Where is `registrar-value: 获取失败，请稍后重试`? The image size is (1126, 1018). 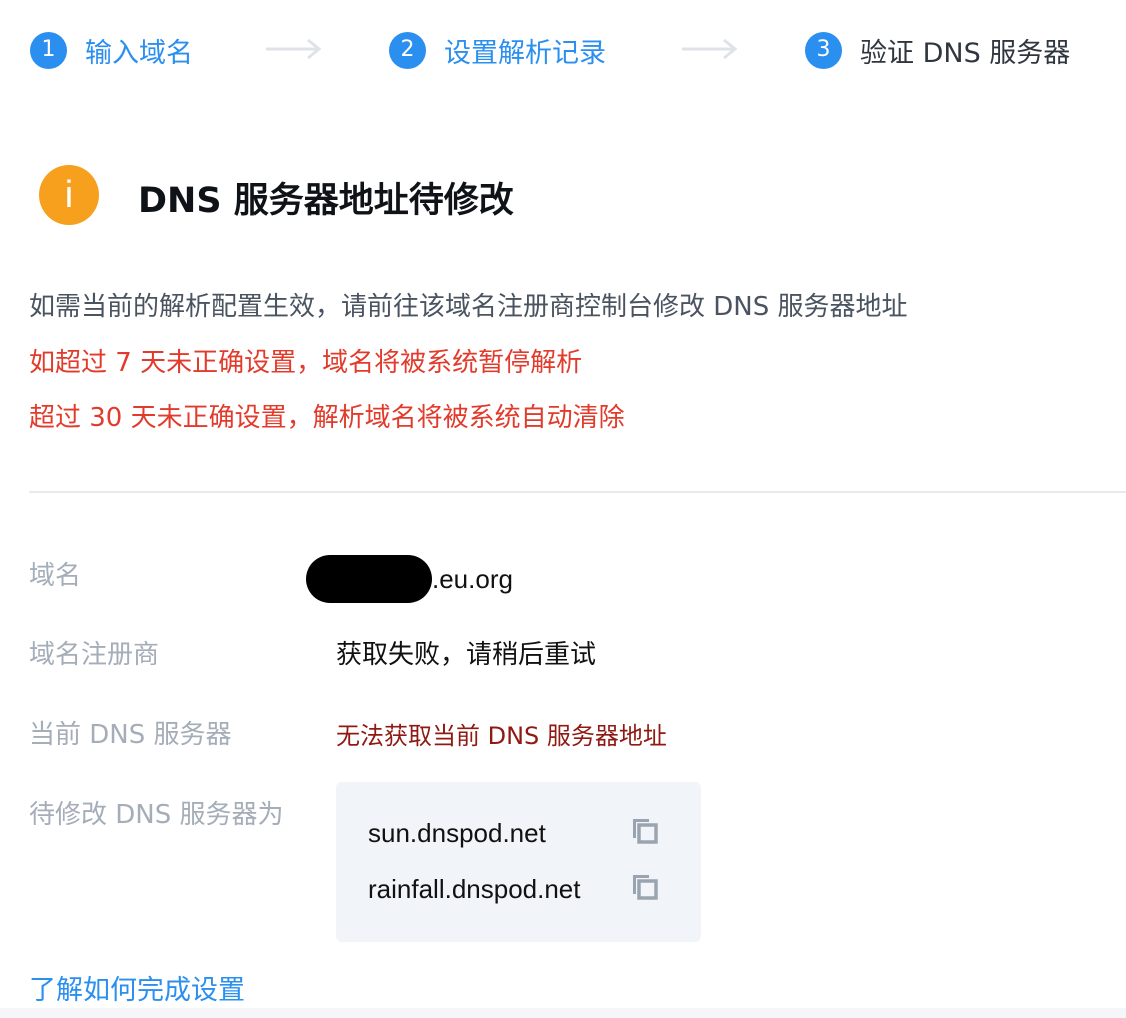 registrar-value: 获取失败，请稍后重试 is located at coordinates (466, 655).